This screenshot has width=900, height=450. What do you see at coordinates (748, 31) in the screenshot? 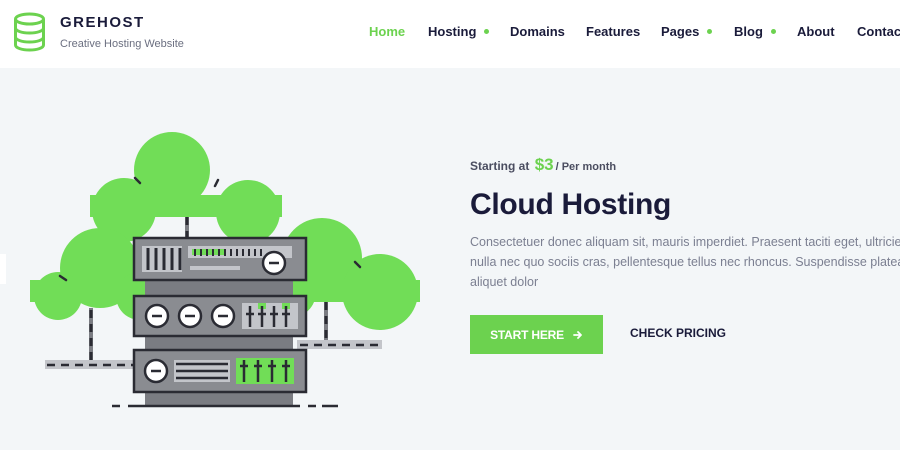
I see `nav-blog-label: Blog` at bounding box center [748, 31].